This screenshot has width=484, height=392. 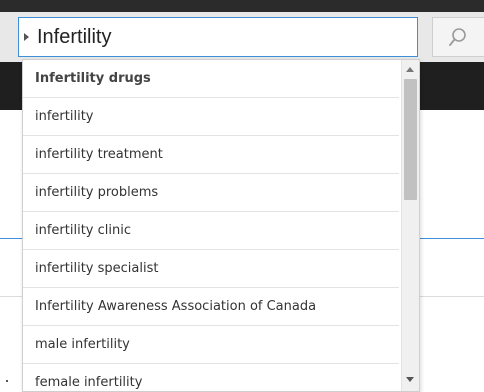 I want to click on search-box, so click(x=218, y=37).